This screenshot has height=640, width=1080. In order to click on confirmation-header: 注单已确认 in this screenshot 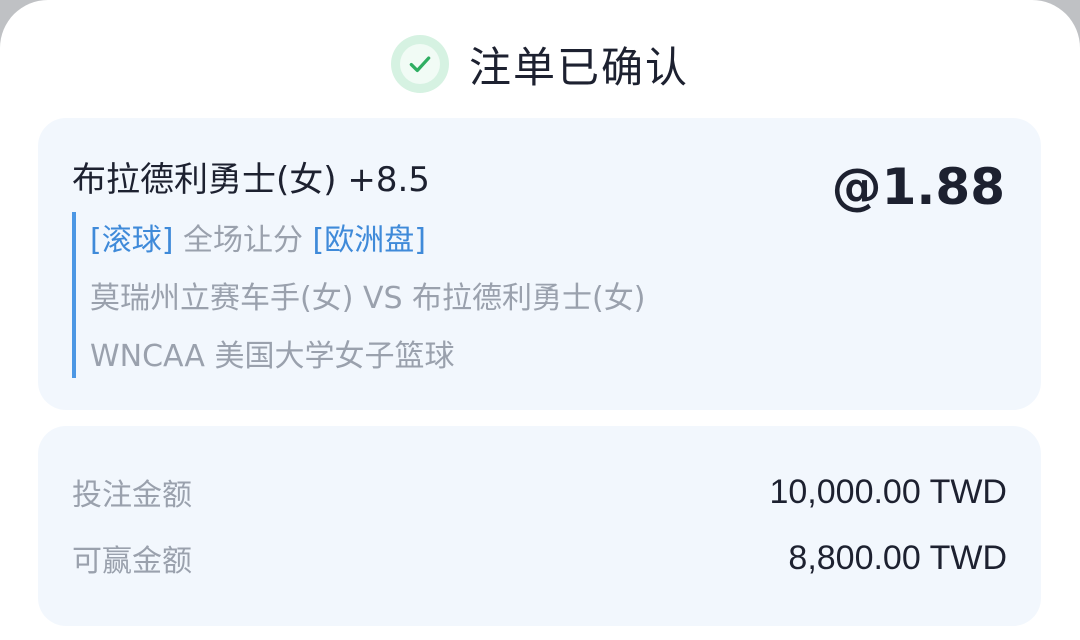, I will do `click(540, 64)`.